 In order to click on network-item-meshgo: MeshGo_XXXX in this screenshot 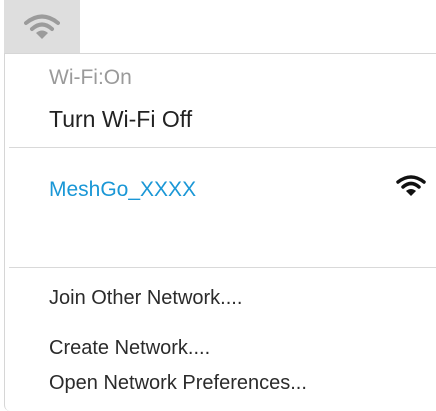, I will do `click(122, 190)`.